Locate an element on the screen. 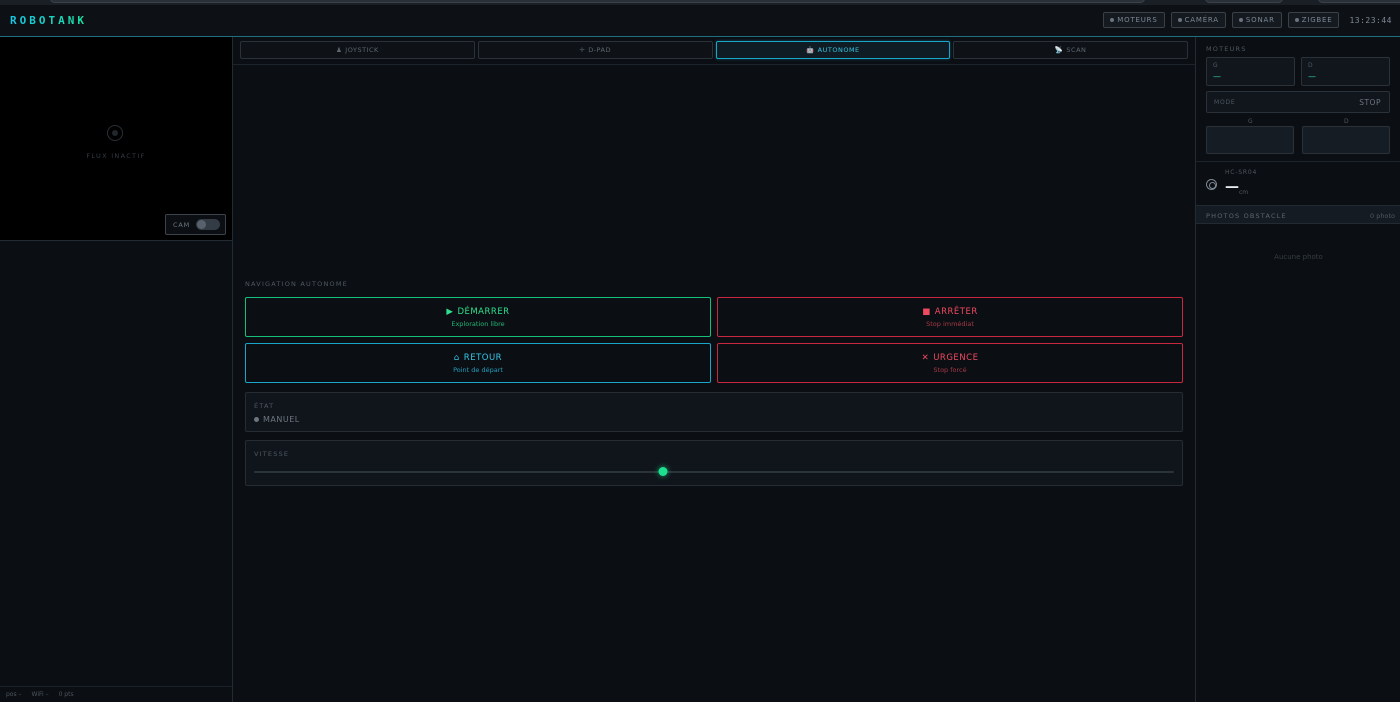 The height and width of the screenshot is (702, 1400). camera-toggle-control: CAM is located at coordinates (195, 224).